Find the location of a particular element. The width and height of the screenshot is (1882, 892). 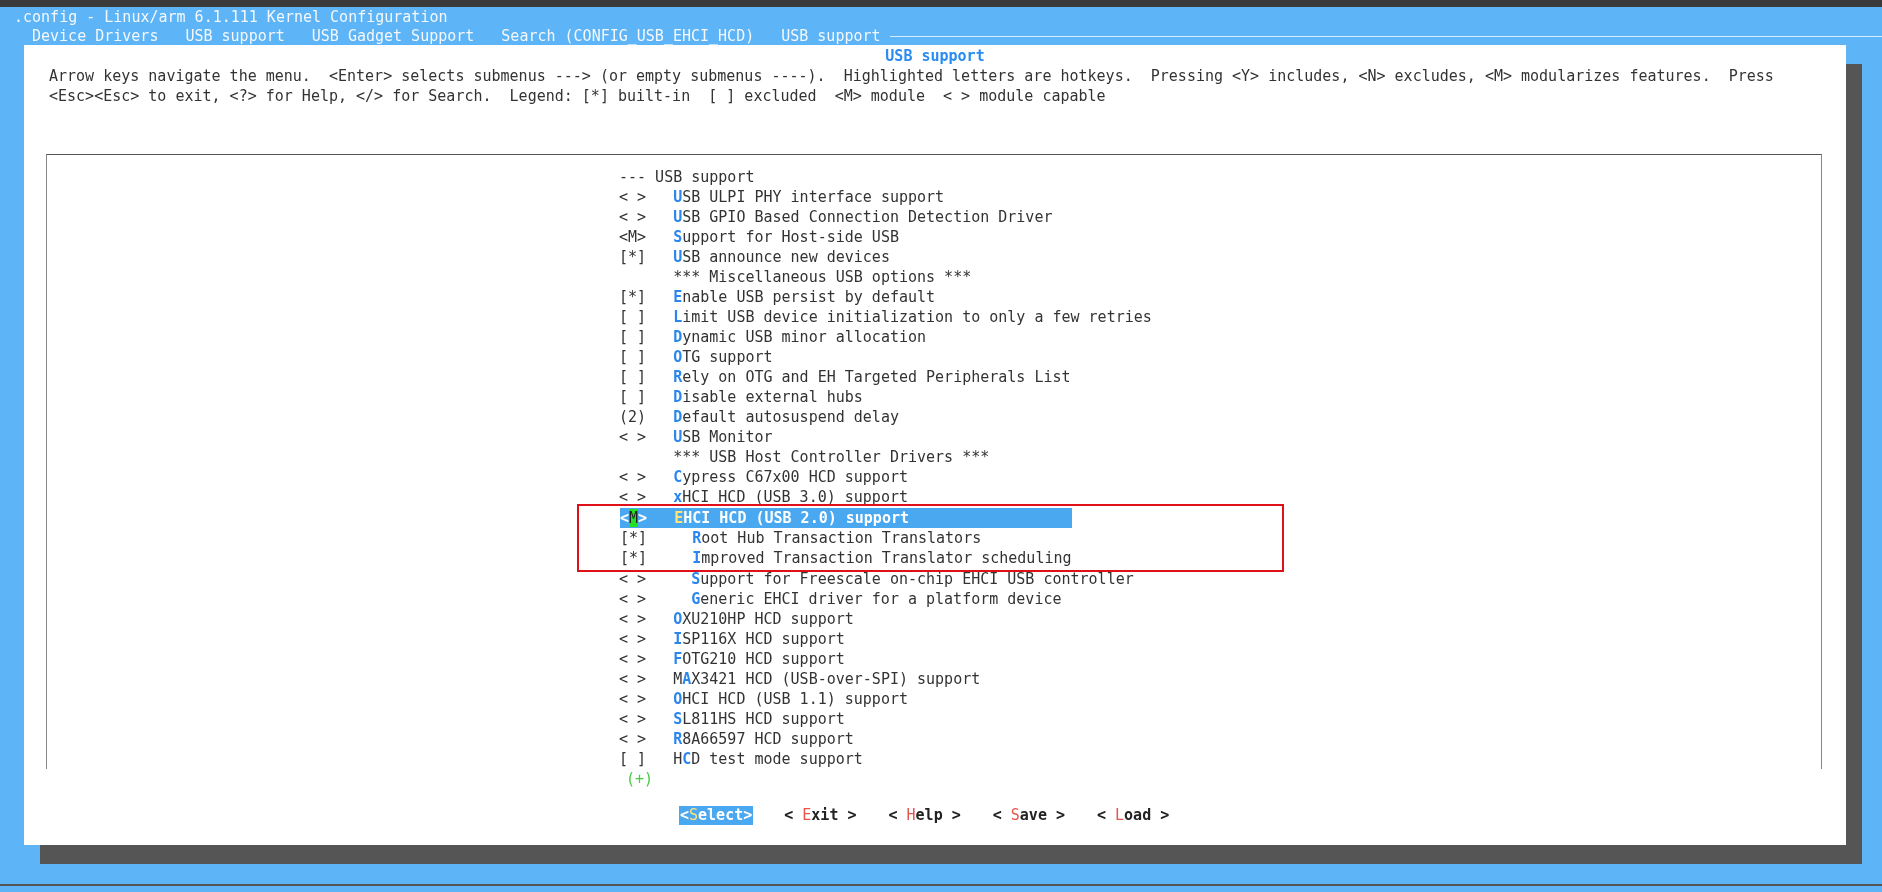

menu-button: < Exit > is located at coordinates (820, 815).